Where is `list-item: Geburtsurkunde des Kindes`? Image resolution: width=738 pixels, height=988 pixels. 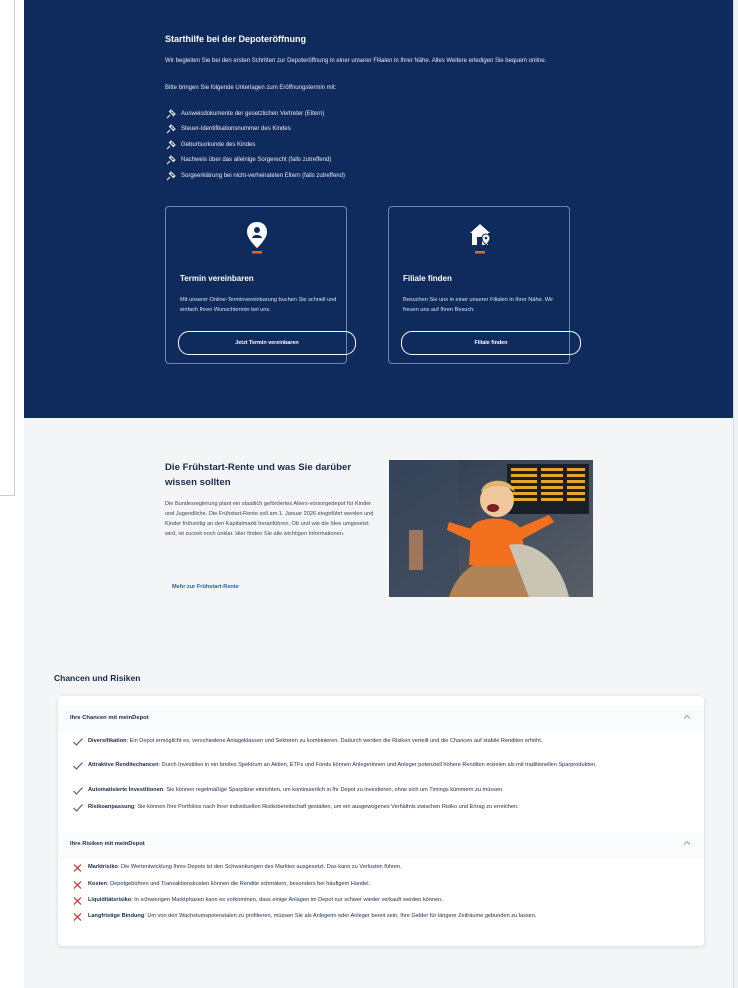 list-item: Geburtsurkunde des Kindes is located at coordinates (255, 145).